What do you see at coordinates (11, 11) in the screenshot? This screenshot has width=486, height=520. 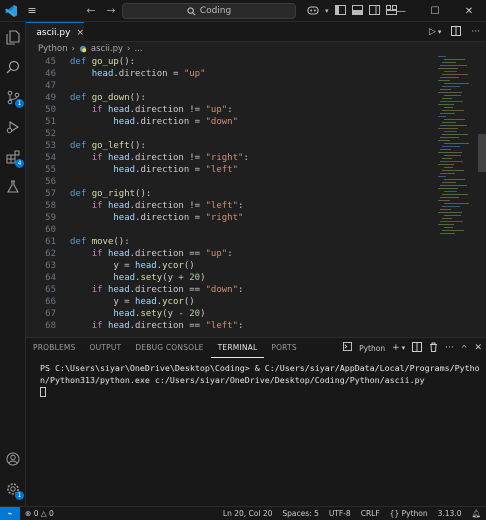 I see `vscode-logo-icon` at bounding box center [11, 11].